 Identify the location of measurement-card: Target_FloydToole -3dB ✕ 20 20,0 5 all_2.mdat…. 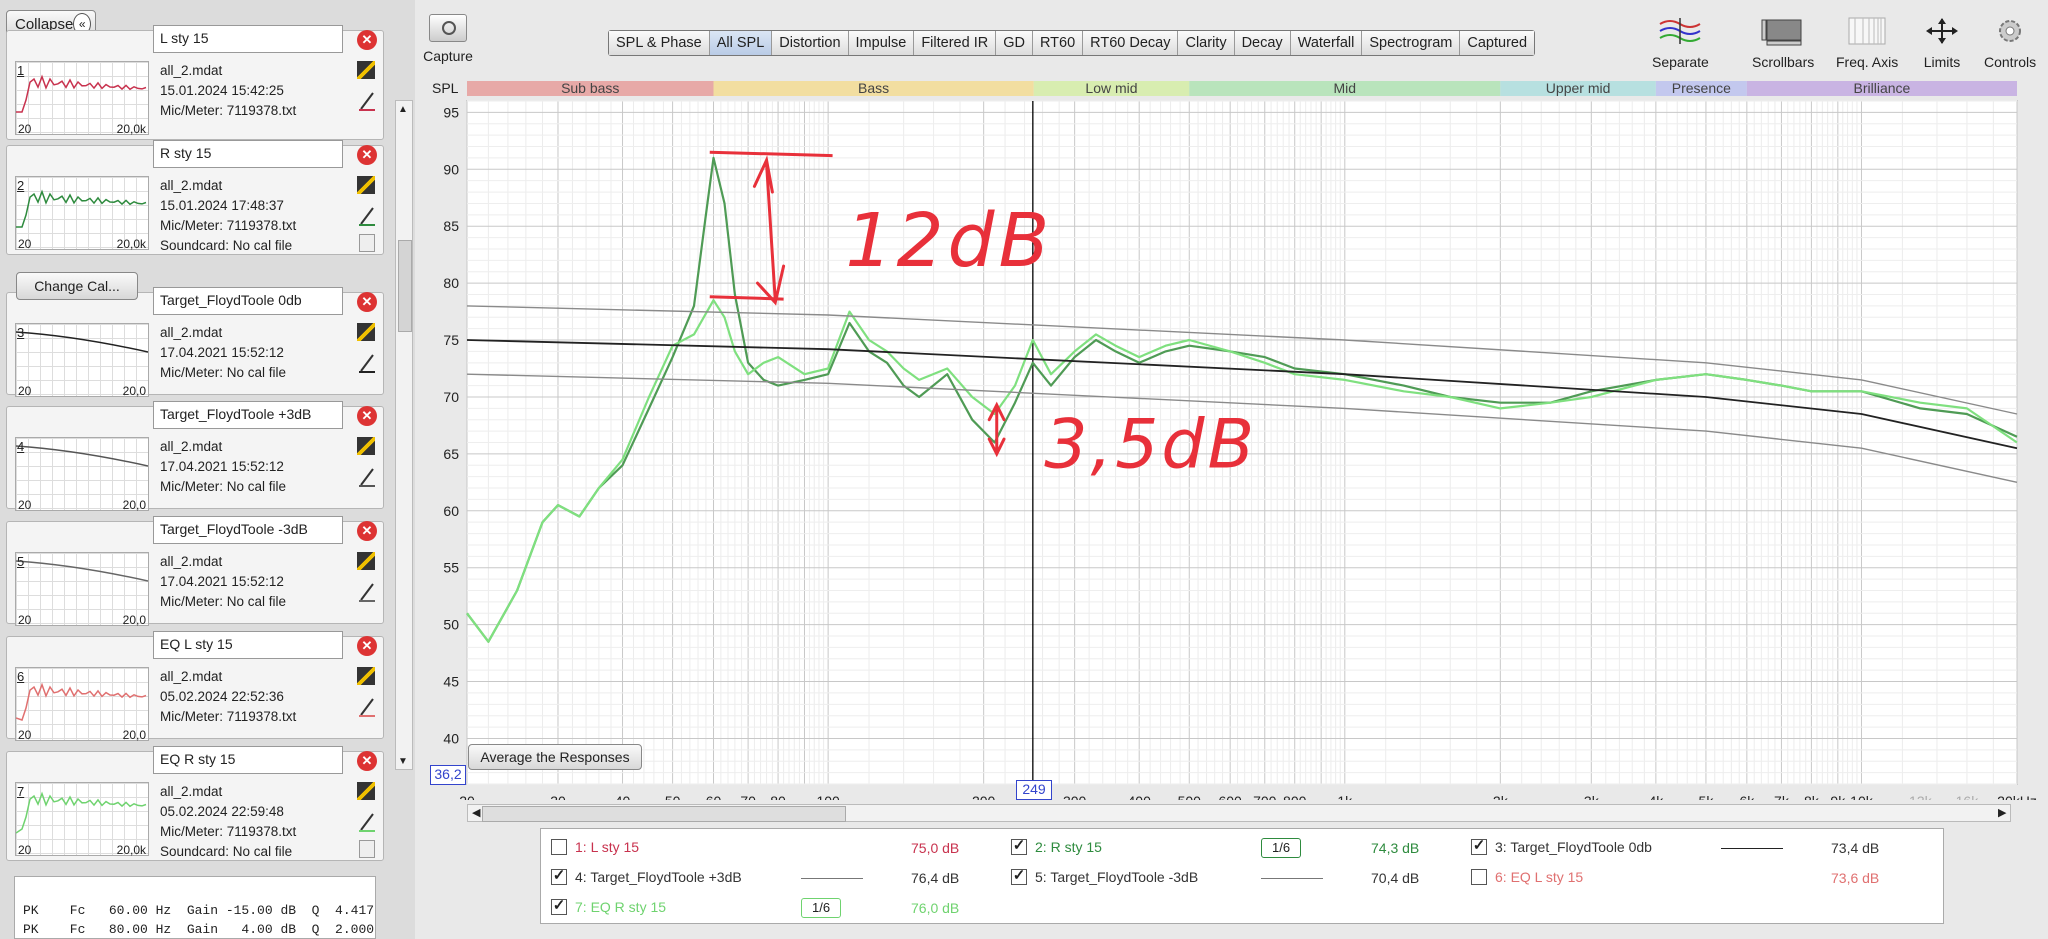
(195, 571).